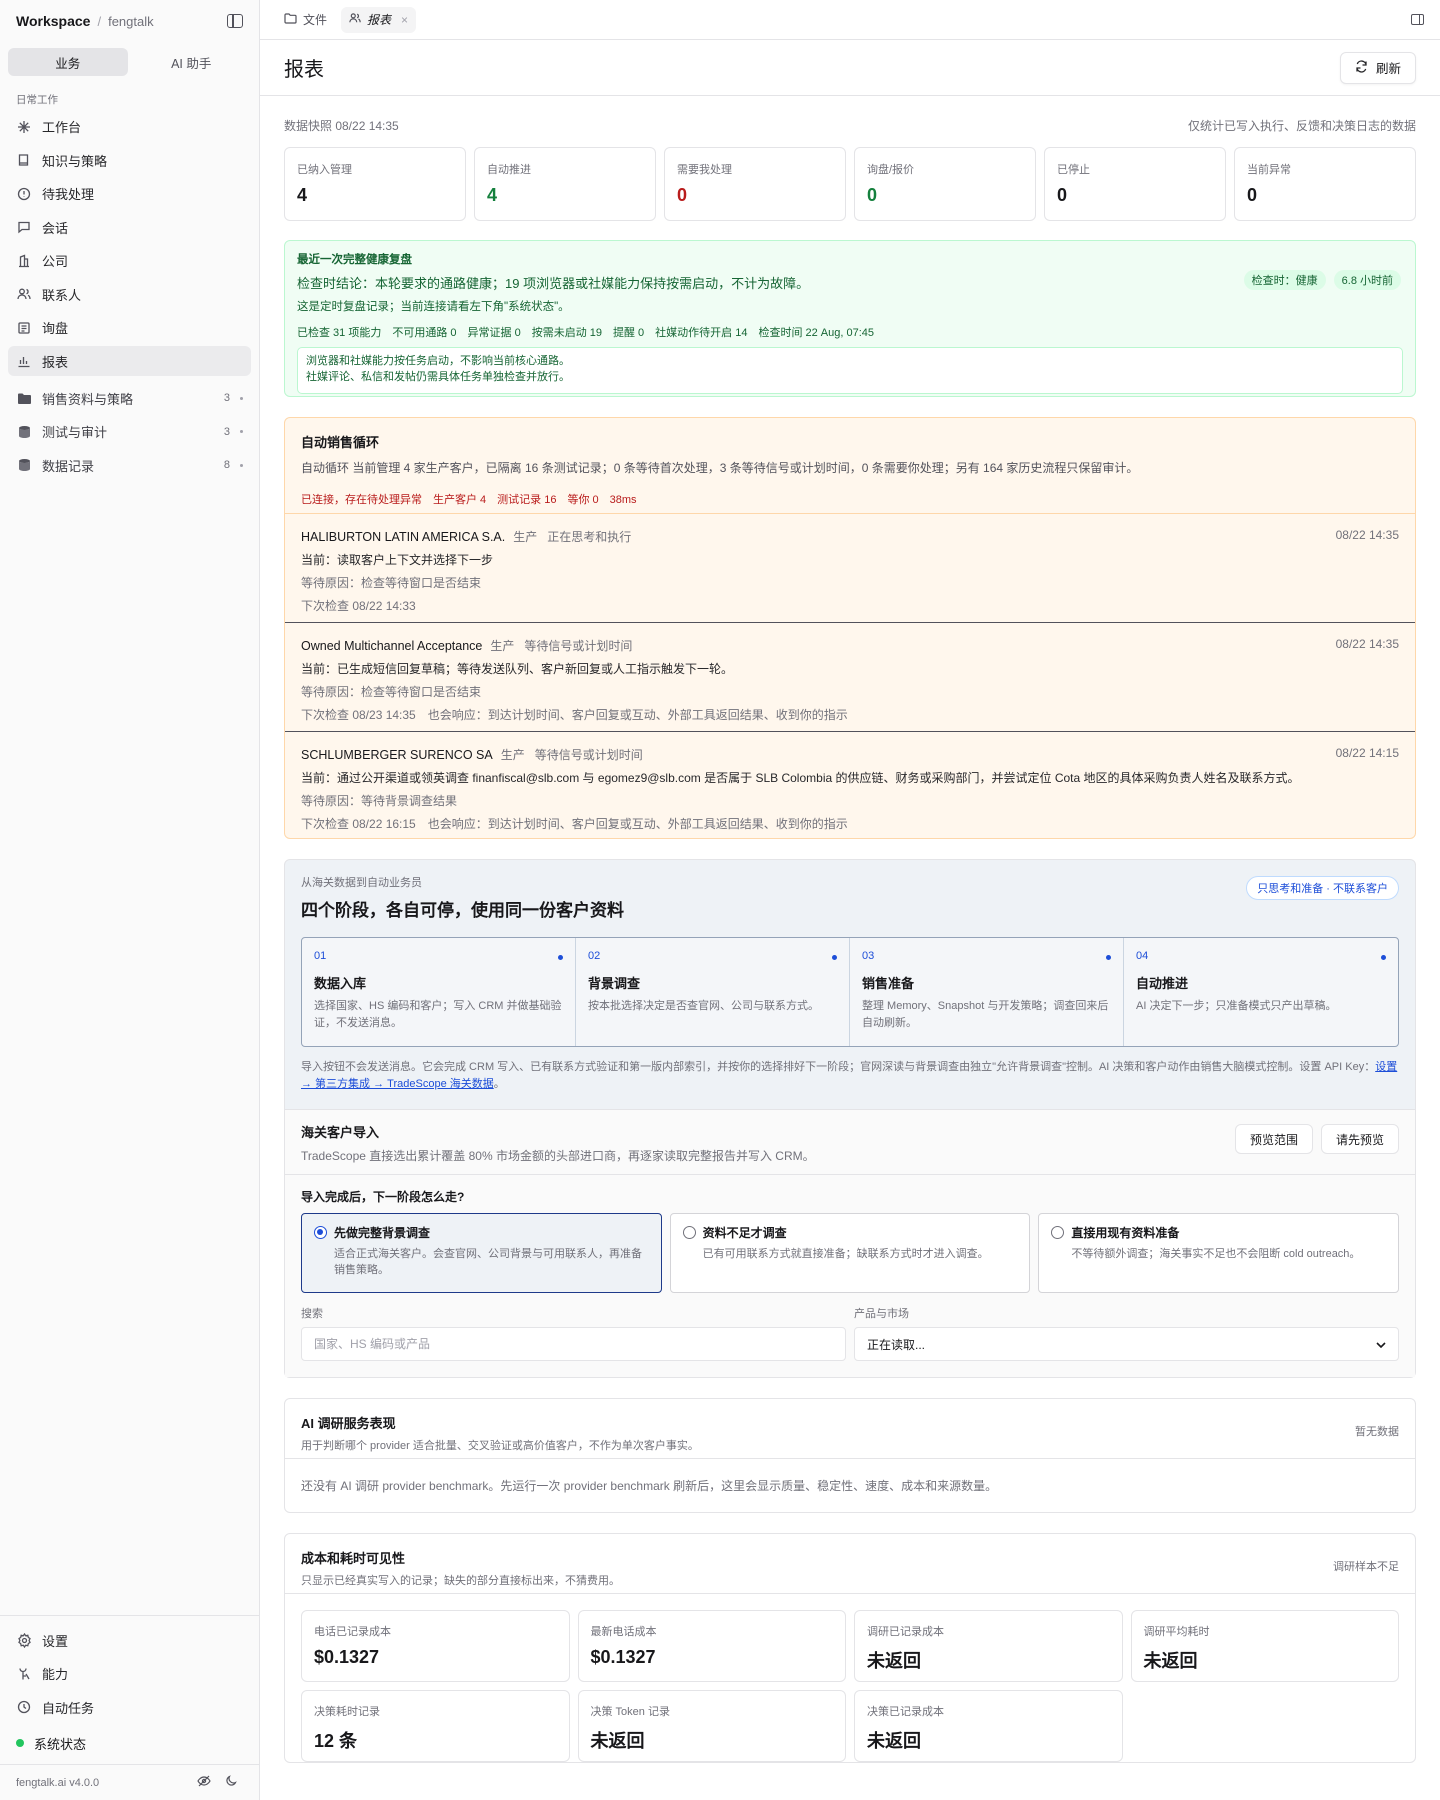 Image resolution: width=1440 pixels, height=1800 pixels. What do you see at coordinates (905, 1712) in the screenshot?
I see `metric-label: 决策已记录成本` at bounding box center [905, 1712].